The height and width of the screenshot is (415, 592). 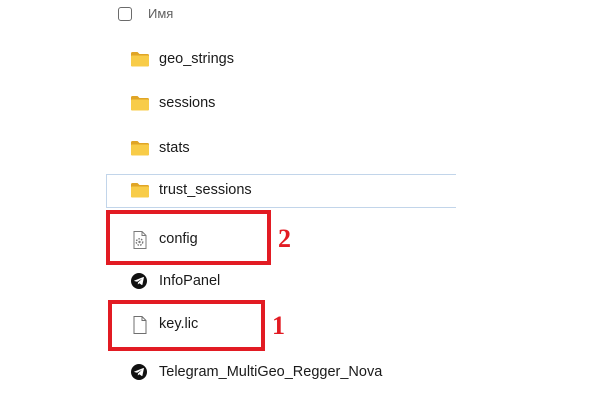 What do you see at coordinates (281, 282) in the screenshot?
I see `file-row-infopanel: InfoPanel` at bounding box center [281, 282].